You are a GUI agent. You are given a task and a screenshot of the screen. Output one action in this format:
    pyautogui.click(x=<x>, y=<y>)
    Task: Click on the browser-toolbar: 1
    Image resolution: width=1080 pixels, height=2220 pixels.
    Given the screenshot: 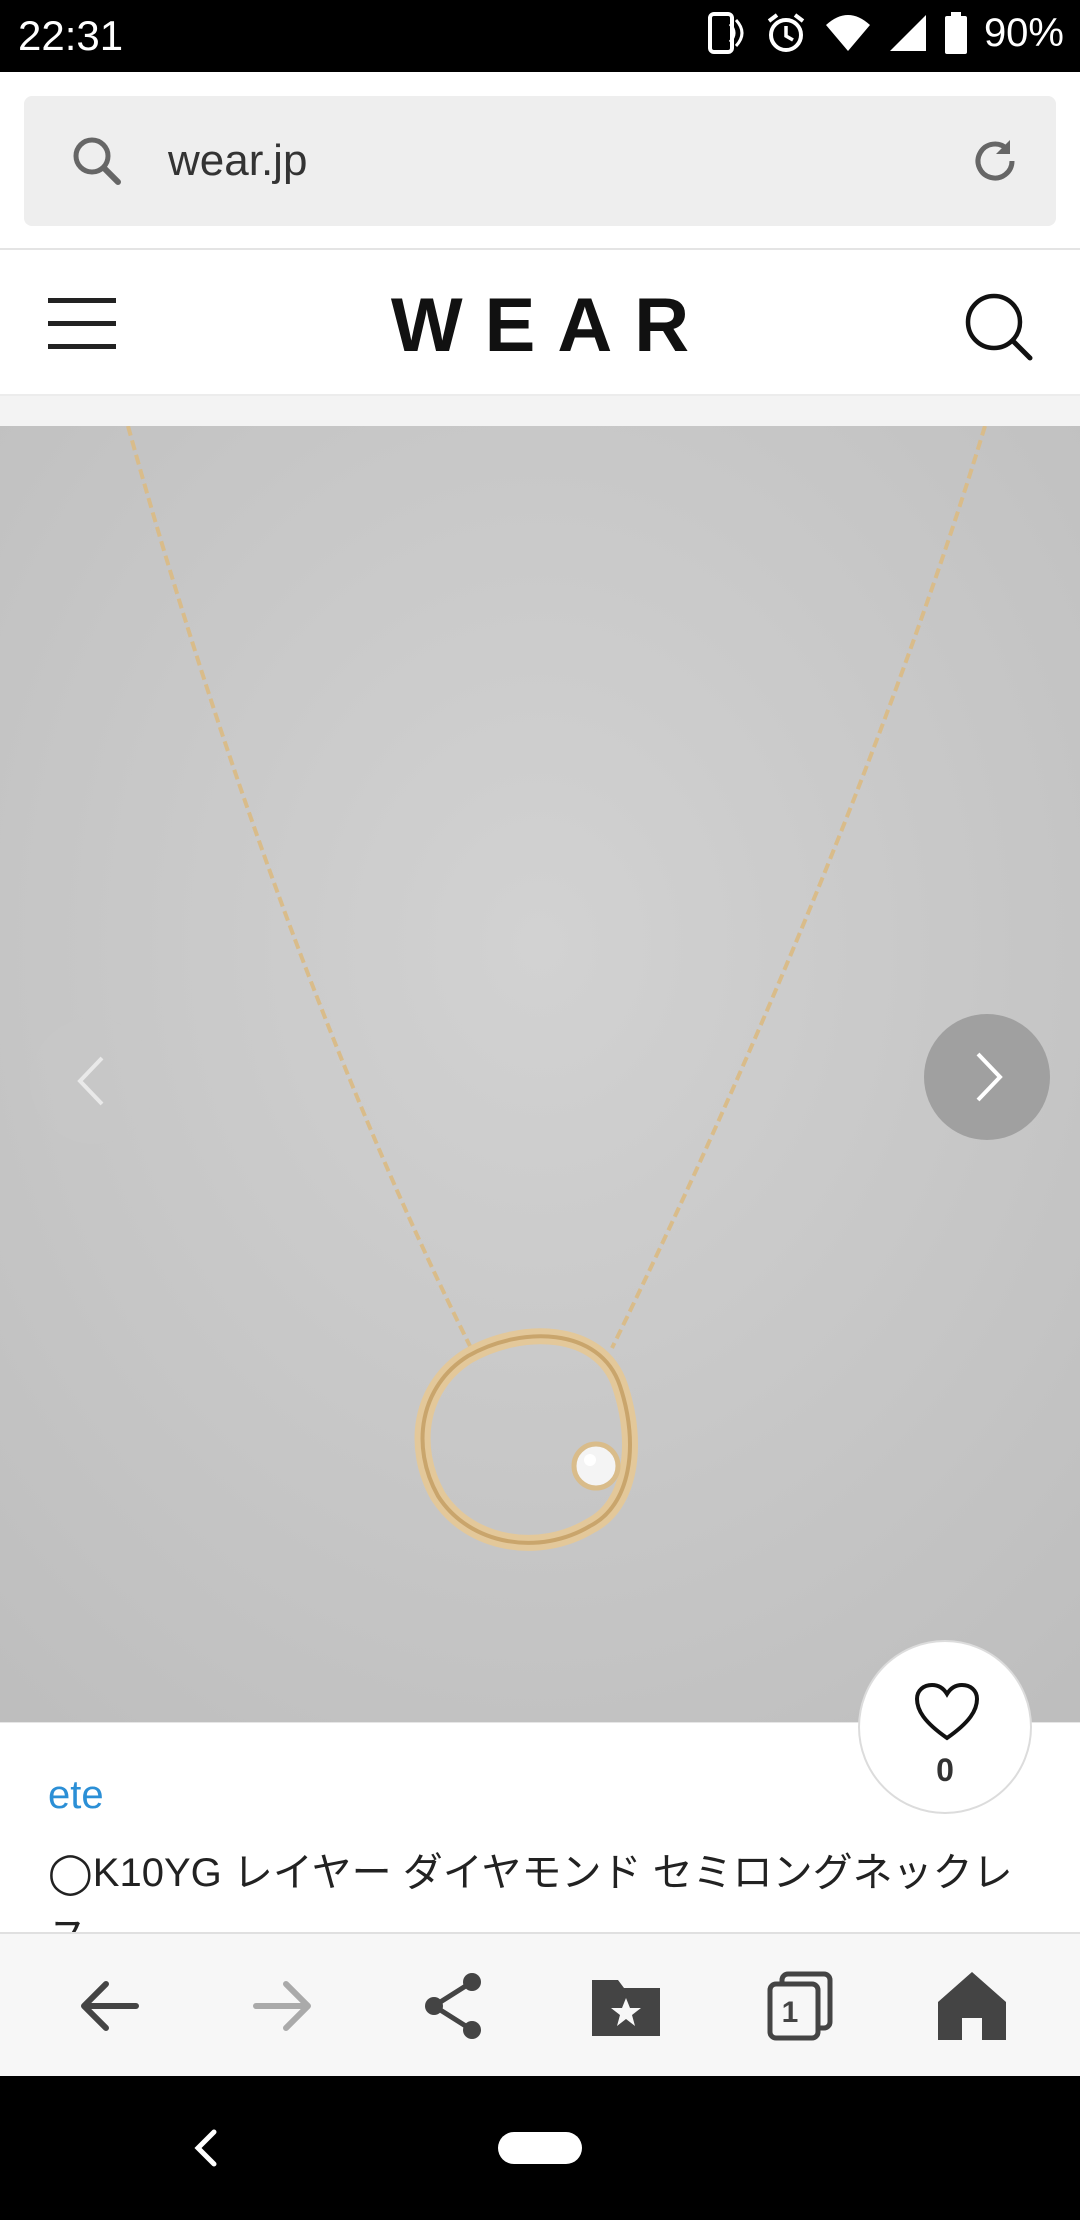 What is the action you would take?
    pyautogui.click(x=540, y=2004)
    